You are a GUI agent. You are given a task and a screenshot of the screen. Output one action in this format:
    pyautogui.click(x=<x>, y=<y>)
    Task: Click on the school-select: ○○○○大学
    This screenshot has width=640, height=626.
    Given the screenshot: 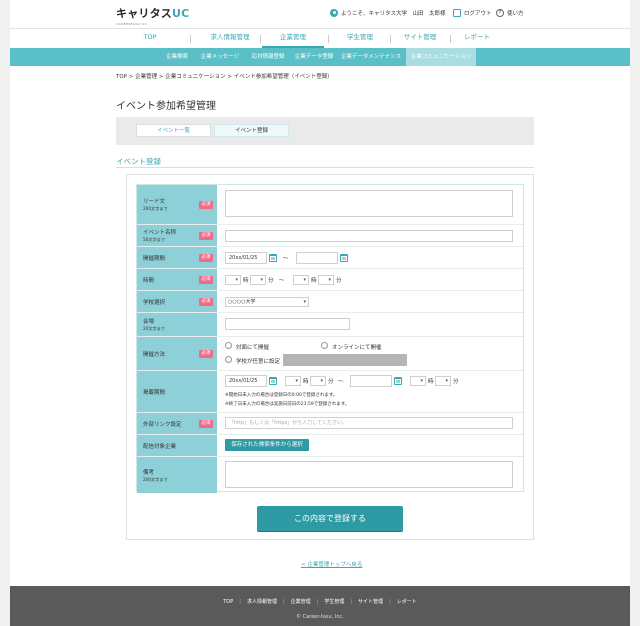 What is the action you would take?
    pyautogui.click(x=267, y=302)
    